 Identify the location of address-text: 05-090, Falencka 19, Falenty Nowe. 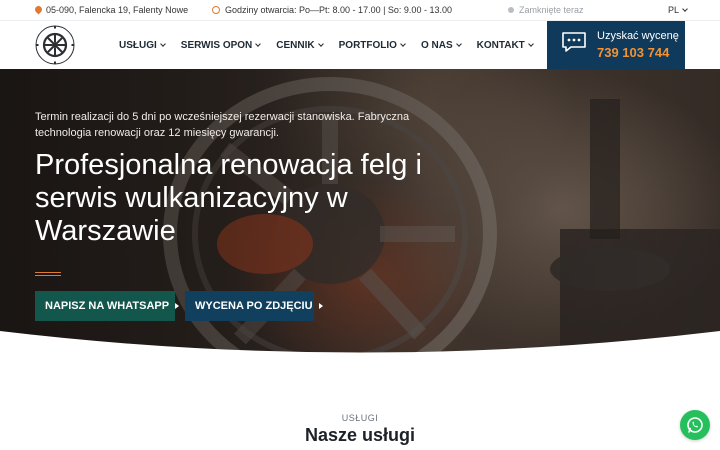
(117, 10).